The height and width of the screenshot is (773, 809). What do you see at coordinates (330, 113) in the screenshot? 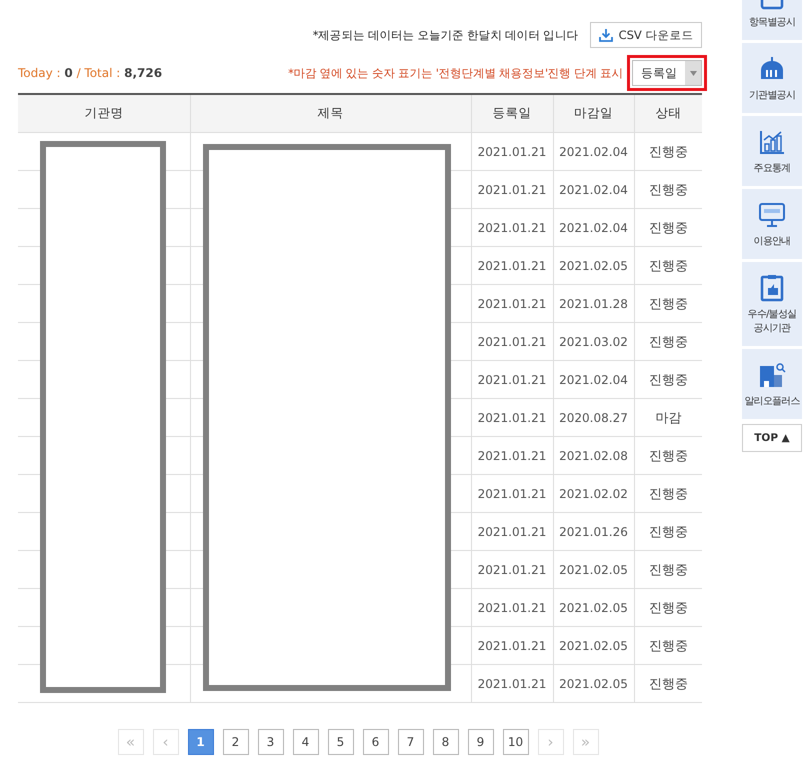
I see `column-header: 제목` at bounding box center [330, 113].